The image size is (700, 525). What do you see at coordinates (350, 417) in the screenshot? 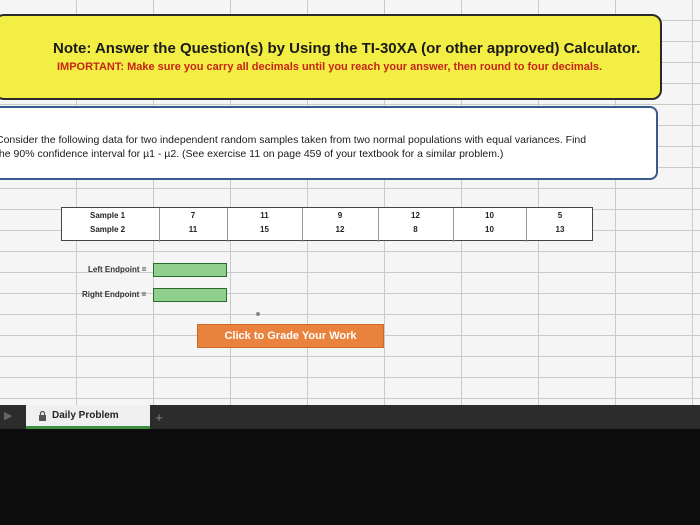
I see `sheet-tab-bar: ▶ Daily Problem +` at bounding box center [350, 417].